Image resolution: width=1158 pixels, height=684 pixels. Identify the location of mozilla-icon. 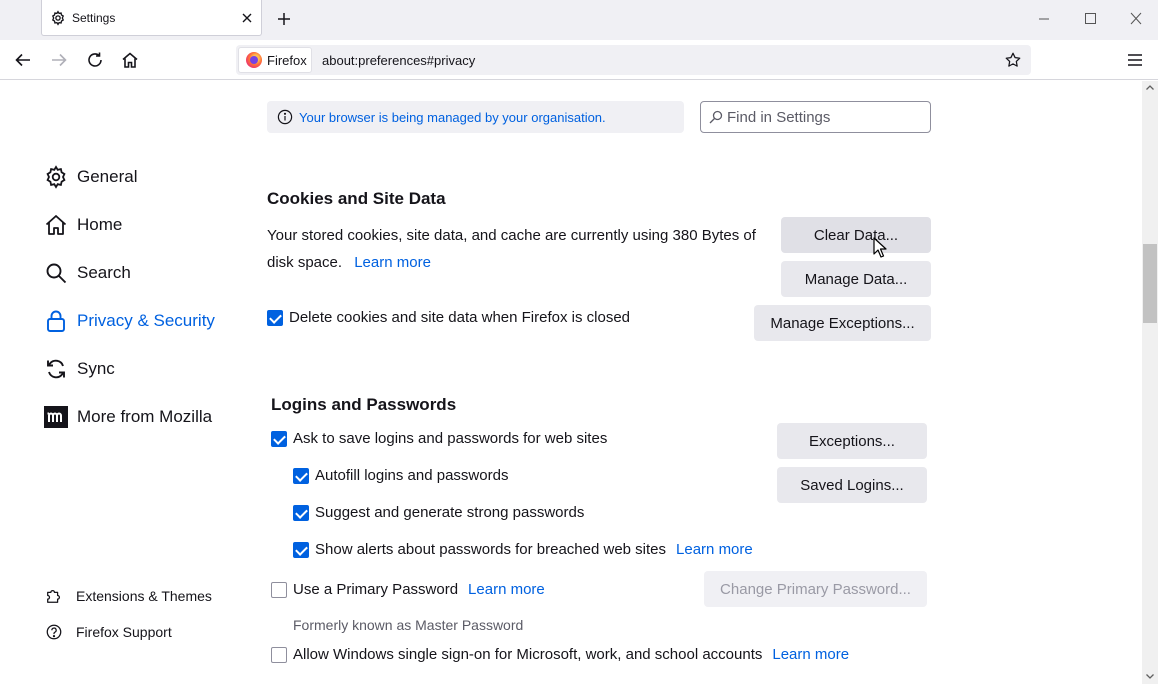
(56, 417).